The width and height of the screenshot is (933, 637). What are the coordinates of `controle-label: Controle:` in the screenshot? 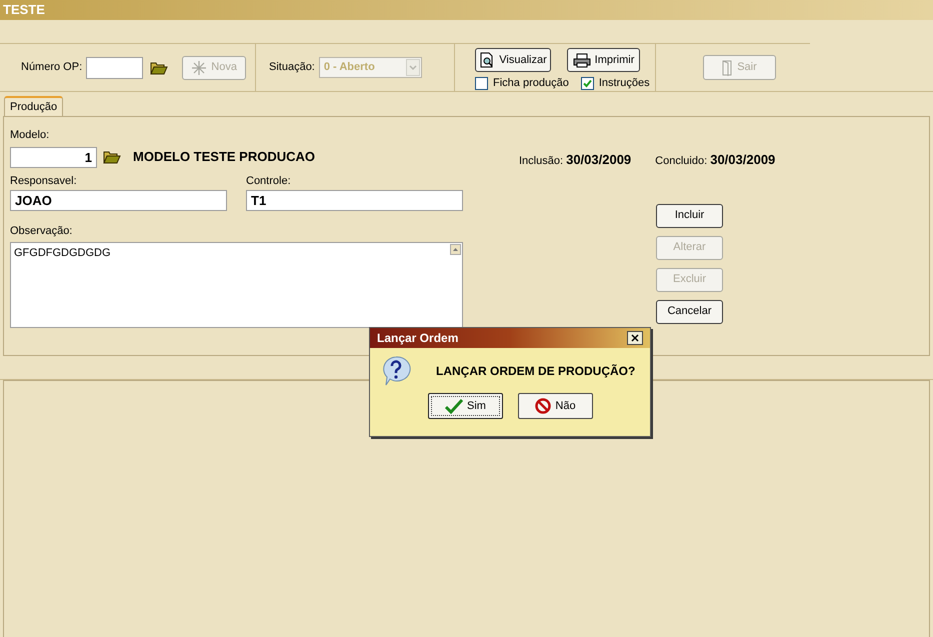 It's located at (269, 181).